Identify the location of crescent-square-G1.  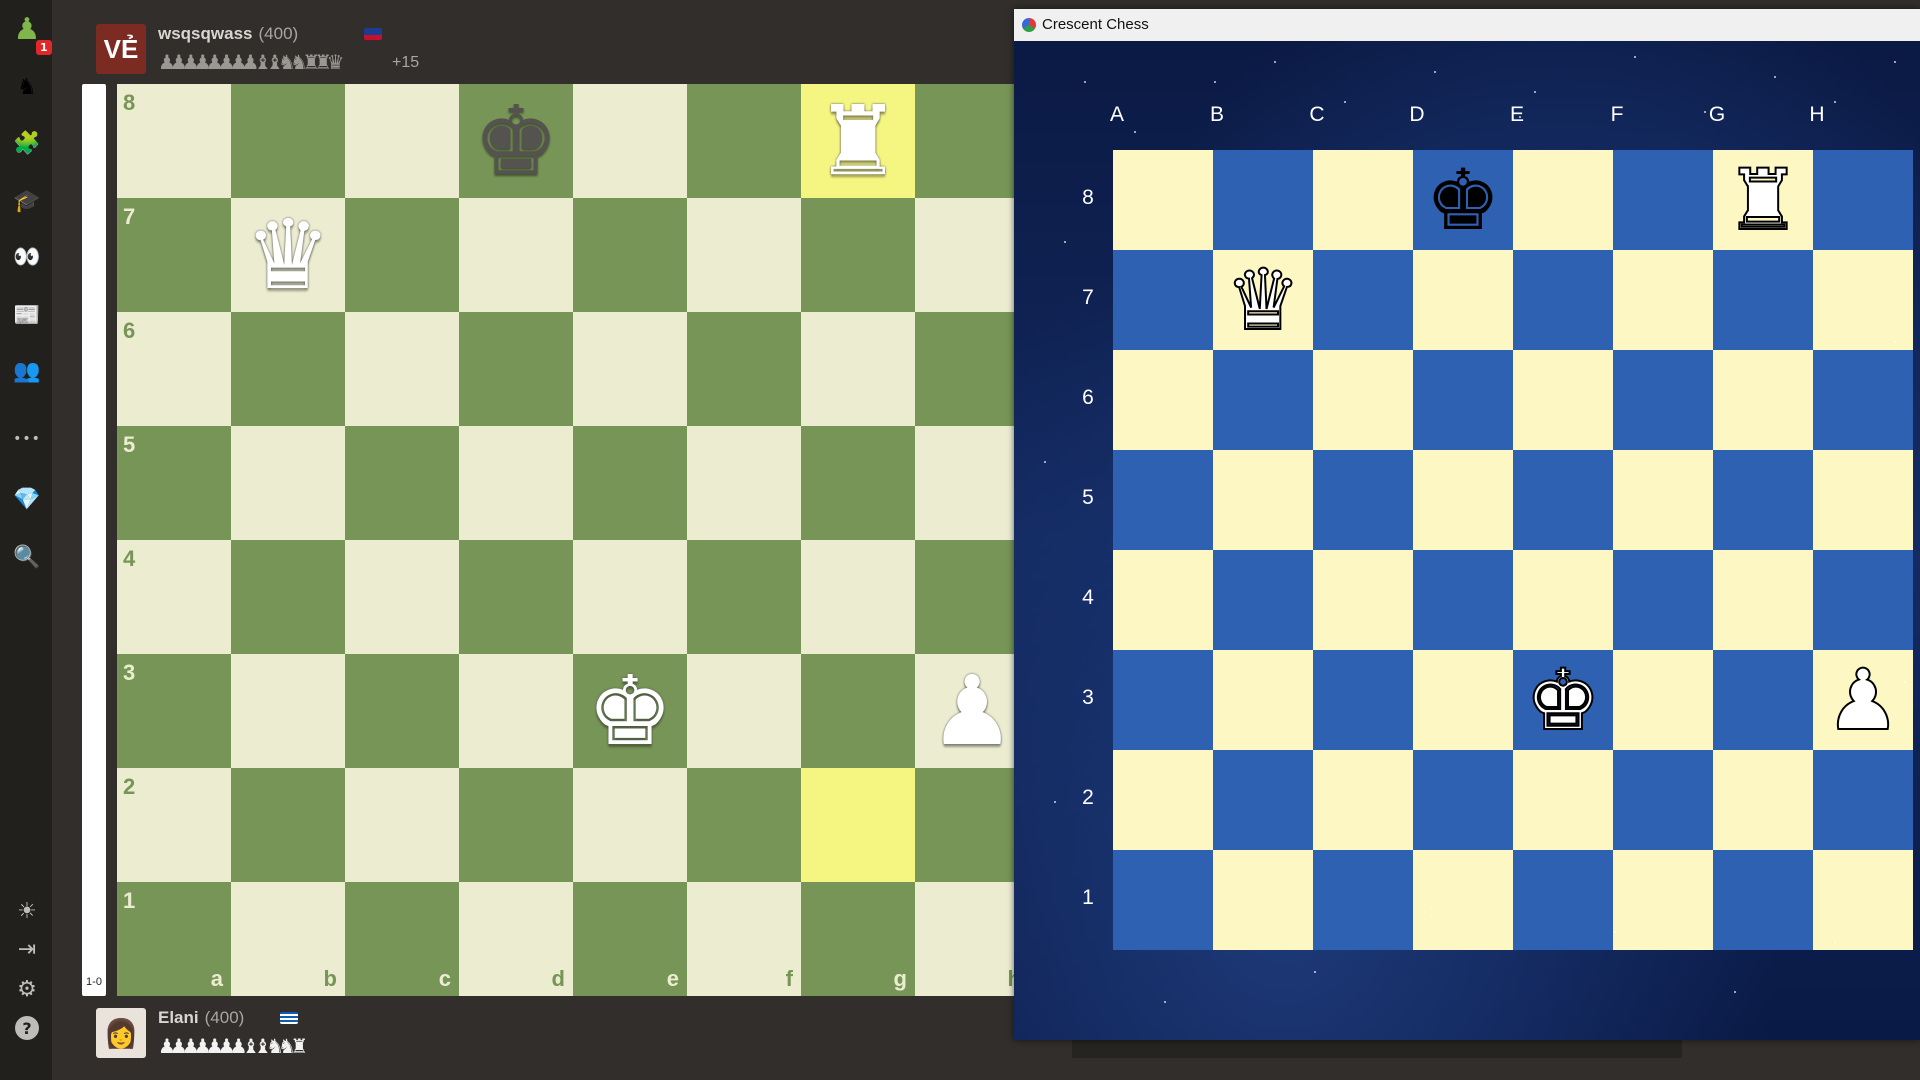
(1763, 900).